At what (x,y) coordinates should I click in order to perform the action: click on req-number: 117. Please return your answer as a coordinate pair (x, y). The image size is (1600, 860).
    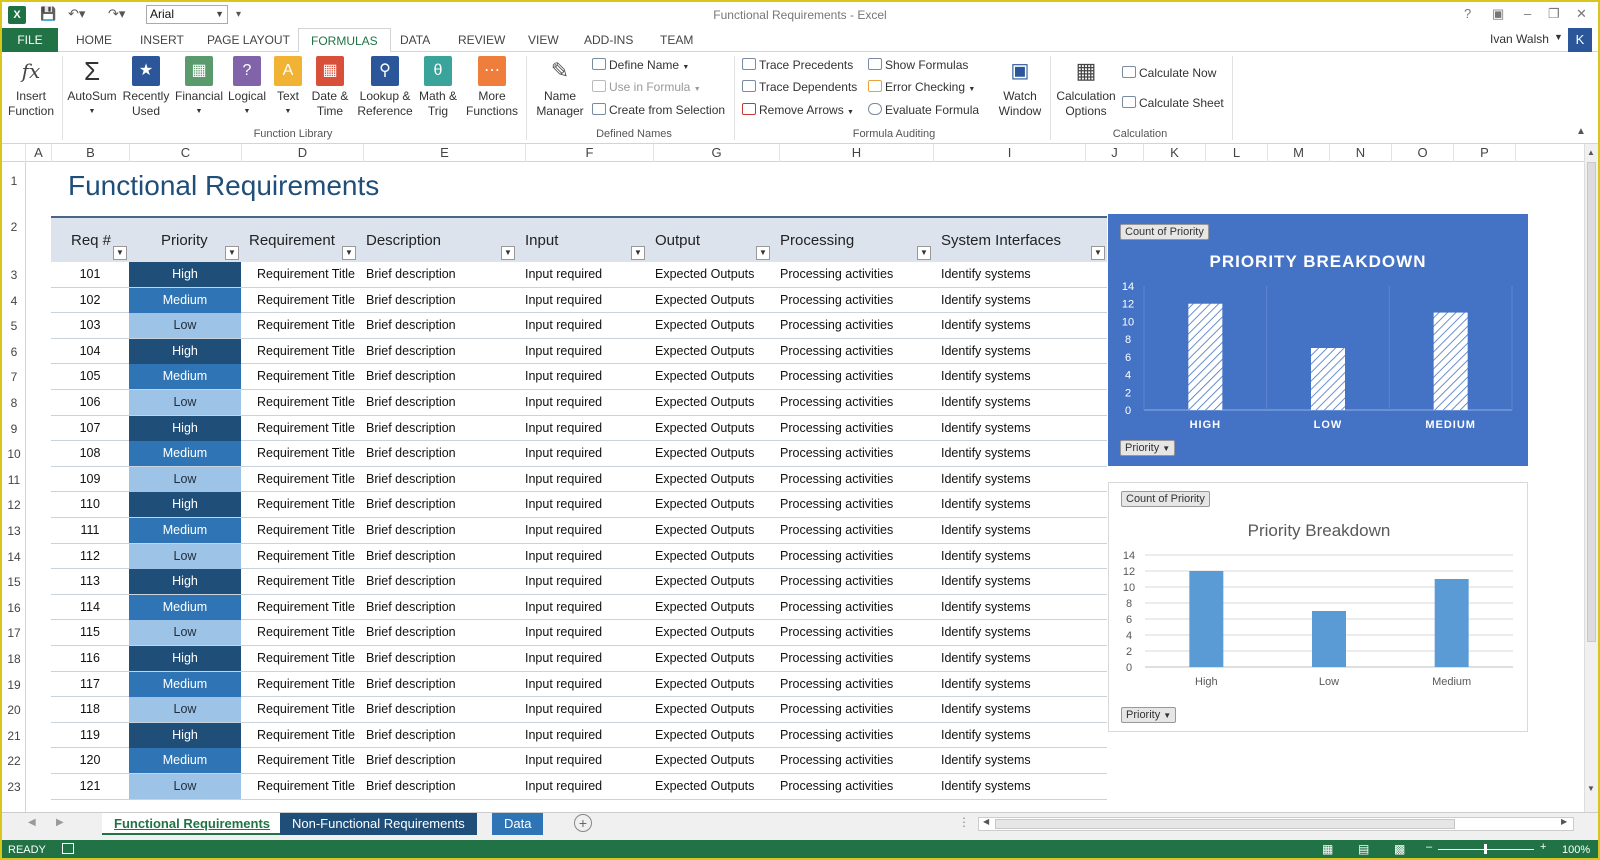
    Looking at the image, I should click on (90, 684).